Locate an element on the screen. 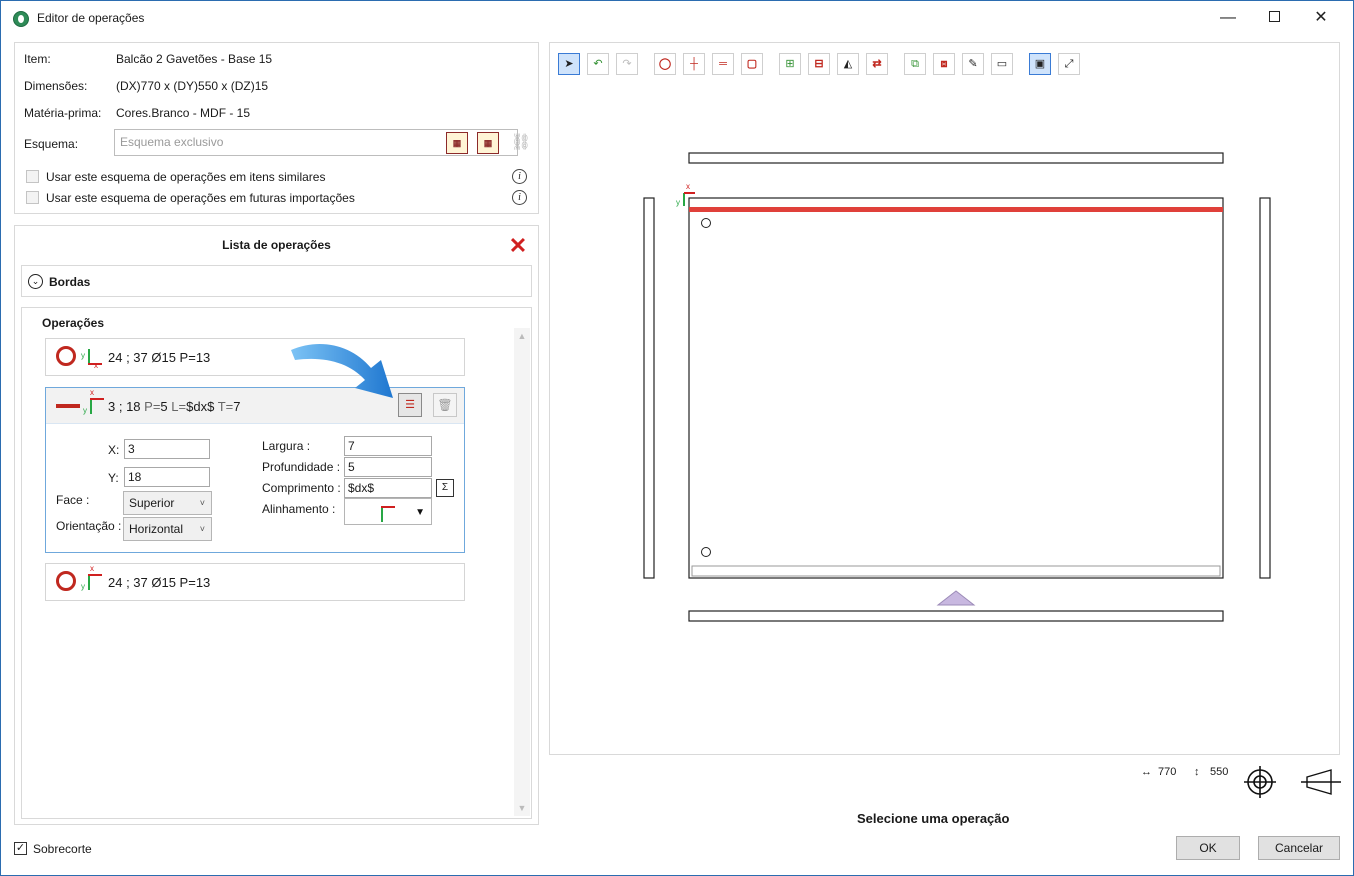 The height and width of the screenshot is (876, 1354). item-label: Item: is located at coordinates (37, 59).